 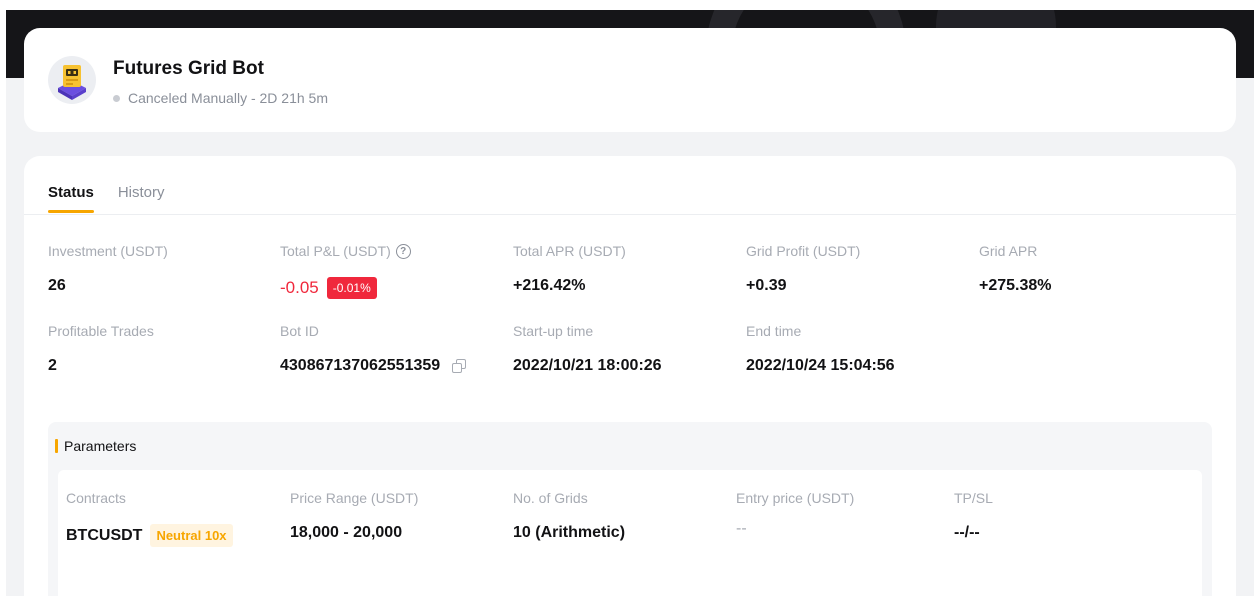 I want to click on tabs-divider, so click(x=630, y=214).